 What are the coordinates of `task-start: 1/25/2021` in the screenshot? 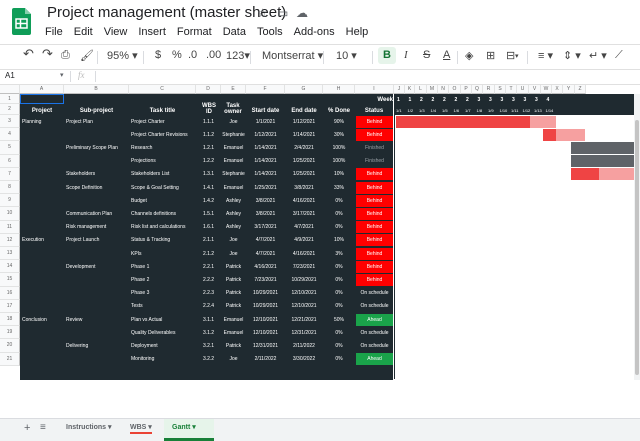 It's located at (265, 188).